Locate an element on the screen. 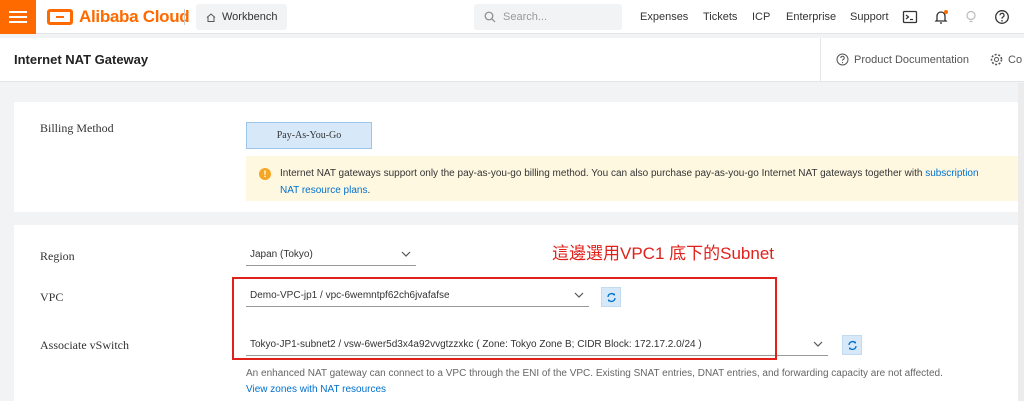 The width and height of the screenshot is (1024, 401). header-divider is located at coordinates (820, 60).